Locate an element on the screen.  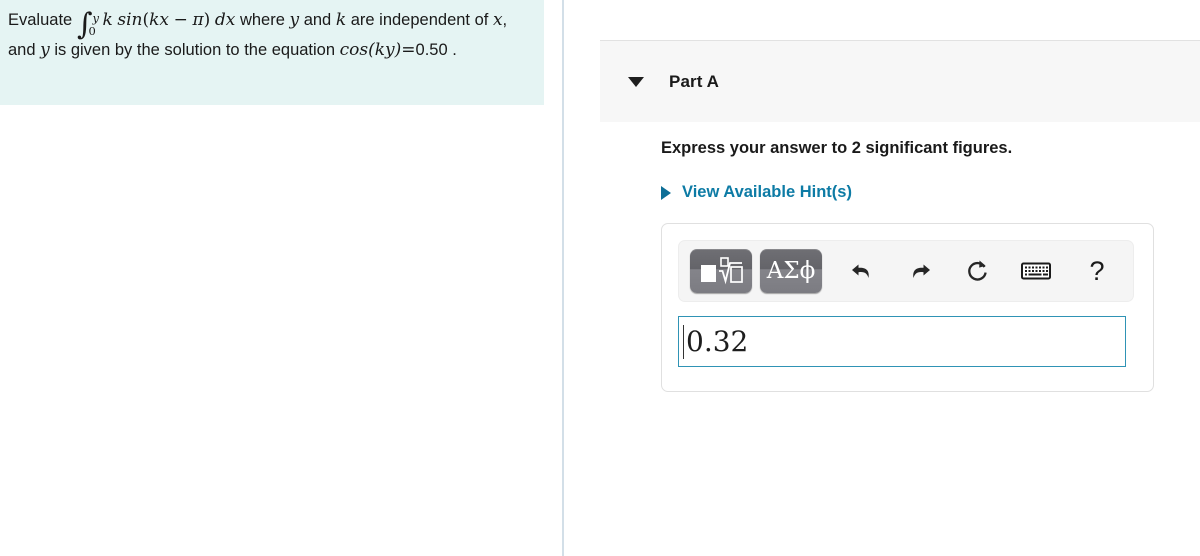
clause-are-independent: are independent of is located at coordinates (419, 20).